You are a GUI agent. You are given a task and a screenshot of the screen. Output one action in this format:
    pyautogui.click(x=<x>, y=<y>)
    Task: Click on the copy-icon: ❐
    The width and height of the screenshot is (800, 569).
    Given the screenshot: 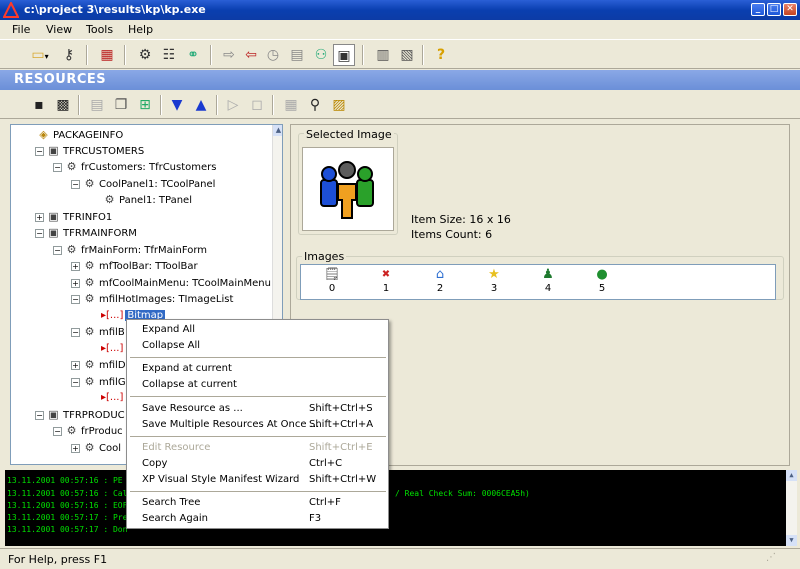 What is the action you would take?
    pyautogui.click(x=121, y=105)
    